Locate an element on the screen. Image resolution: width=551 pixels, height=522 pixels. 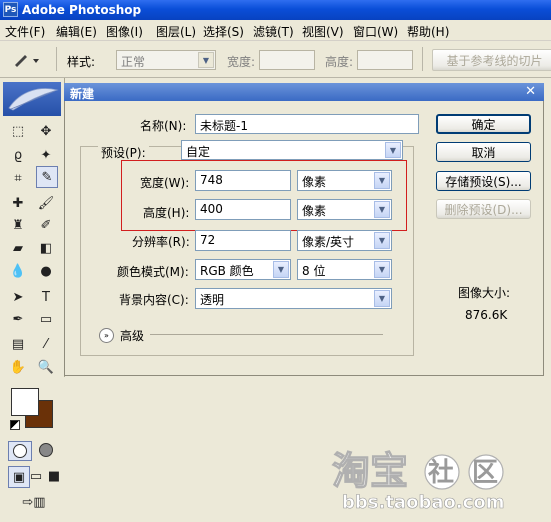
taobao-watermark: 淘宝 社 区 bbs.taobao.com is located at coordinates (440, 479).